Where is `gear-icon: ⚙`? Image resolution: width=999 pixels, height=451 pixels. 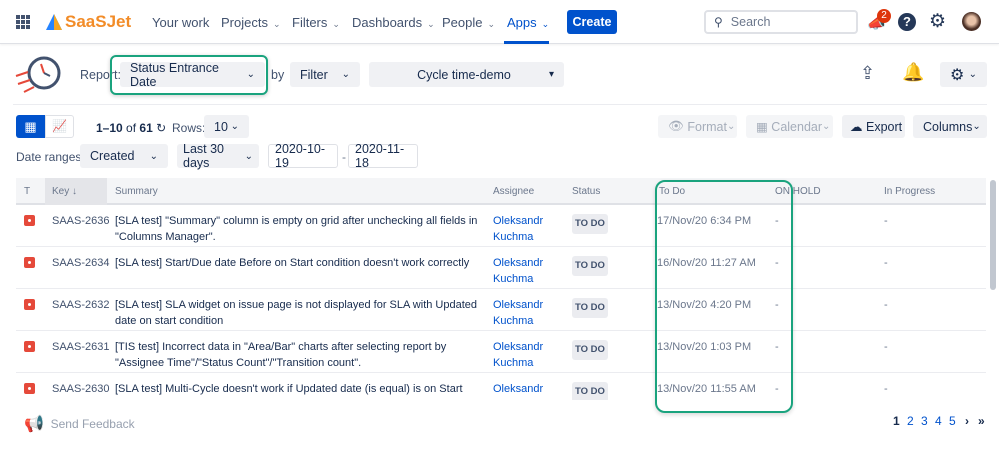 gear-icon: ⚙ is located at coordinates (957, 75).